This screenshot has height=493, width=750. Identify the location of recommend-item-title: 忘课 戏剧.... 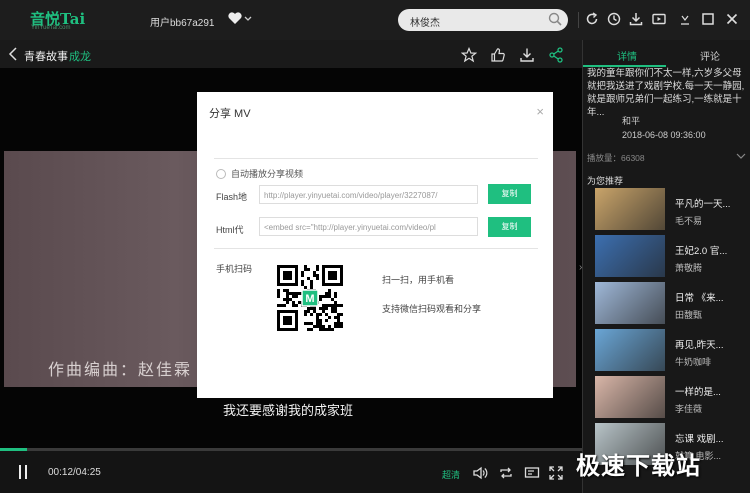
(711, 438).